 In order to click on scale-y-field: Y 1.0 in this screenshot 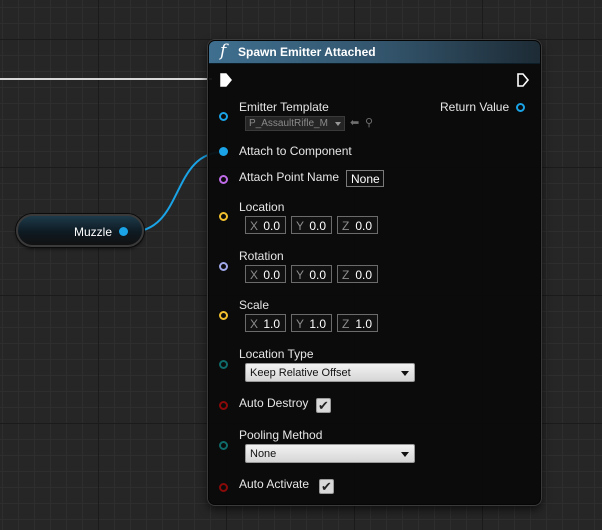, I will do `click(311, 323)`.